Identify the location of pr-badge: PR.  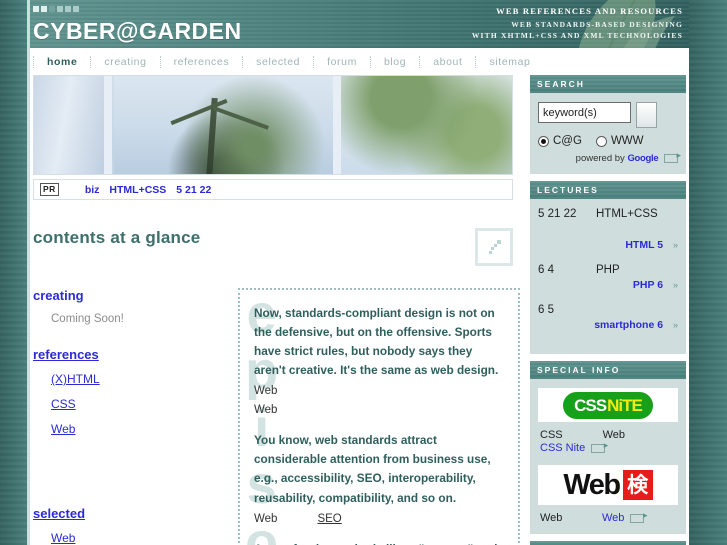
(49, 189).